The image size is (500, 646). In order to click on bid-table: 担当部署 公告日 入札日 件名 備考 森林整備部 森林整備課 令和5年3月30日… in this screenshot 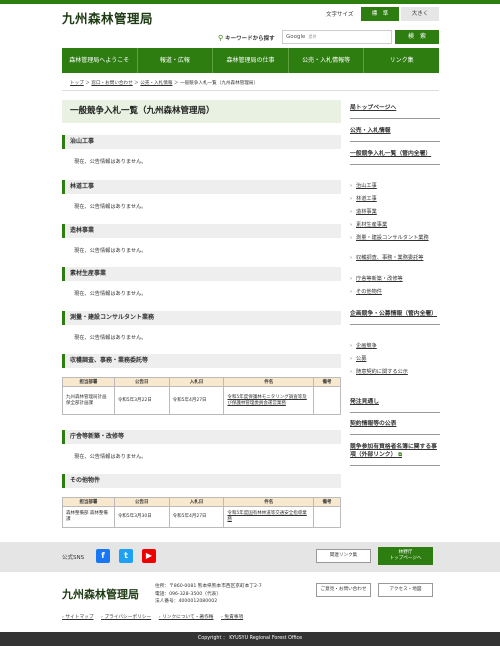, I will do `click(201, 512)`.